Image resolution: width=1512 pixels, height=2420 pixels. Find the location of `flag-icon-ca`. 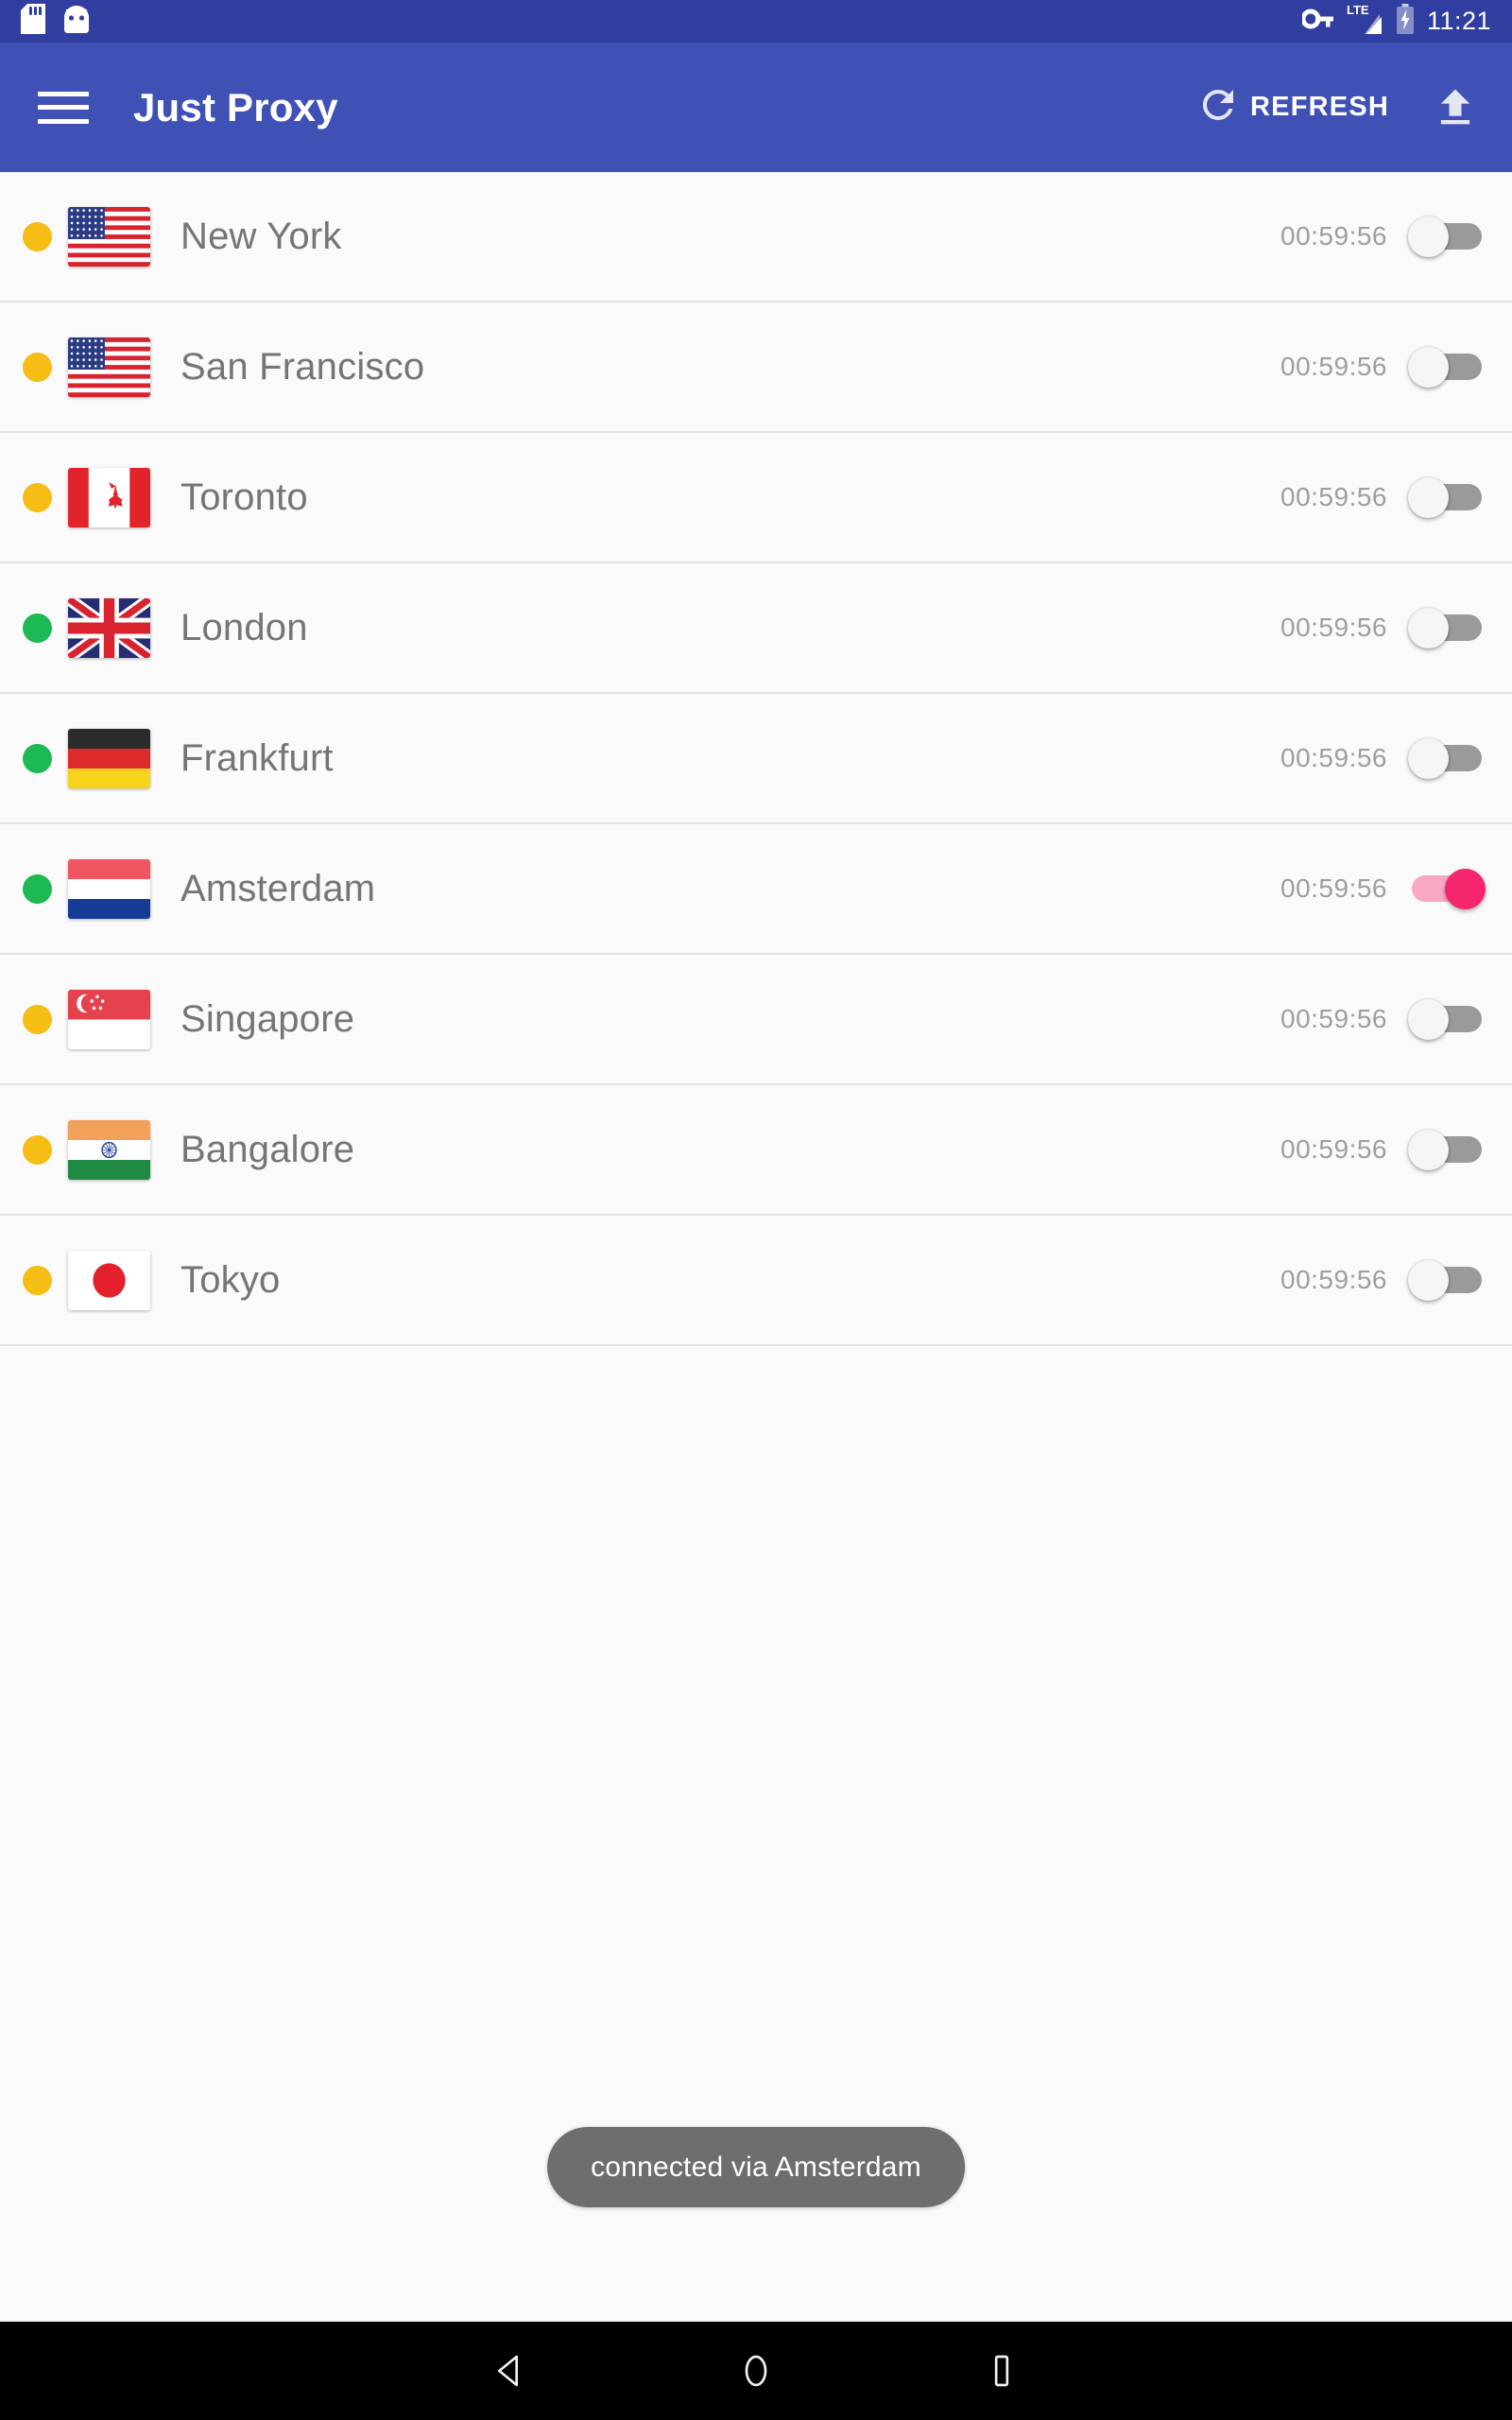

flag-icon-ca is located at coordinates (109, 497).